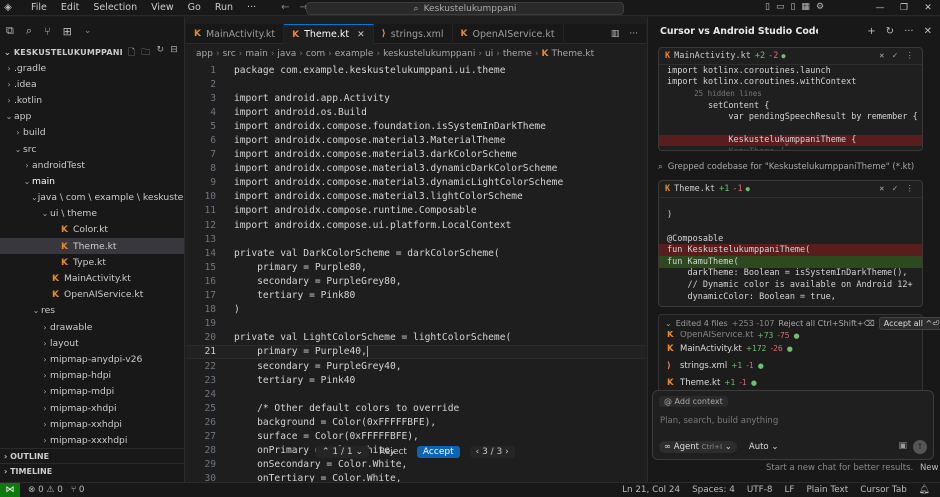 The image size is (940, 497). Describe the element at coordinates (92, 262) in the screenshot. I see `tree-item: K Type.kt` at that location.